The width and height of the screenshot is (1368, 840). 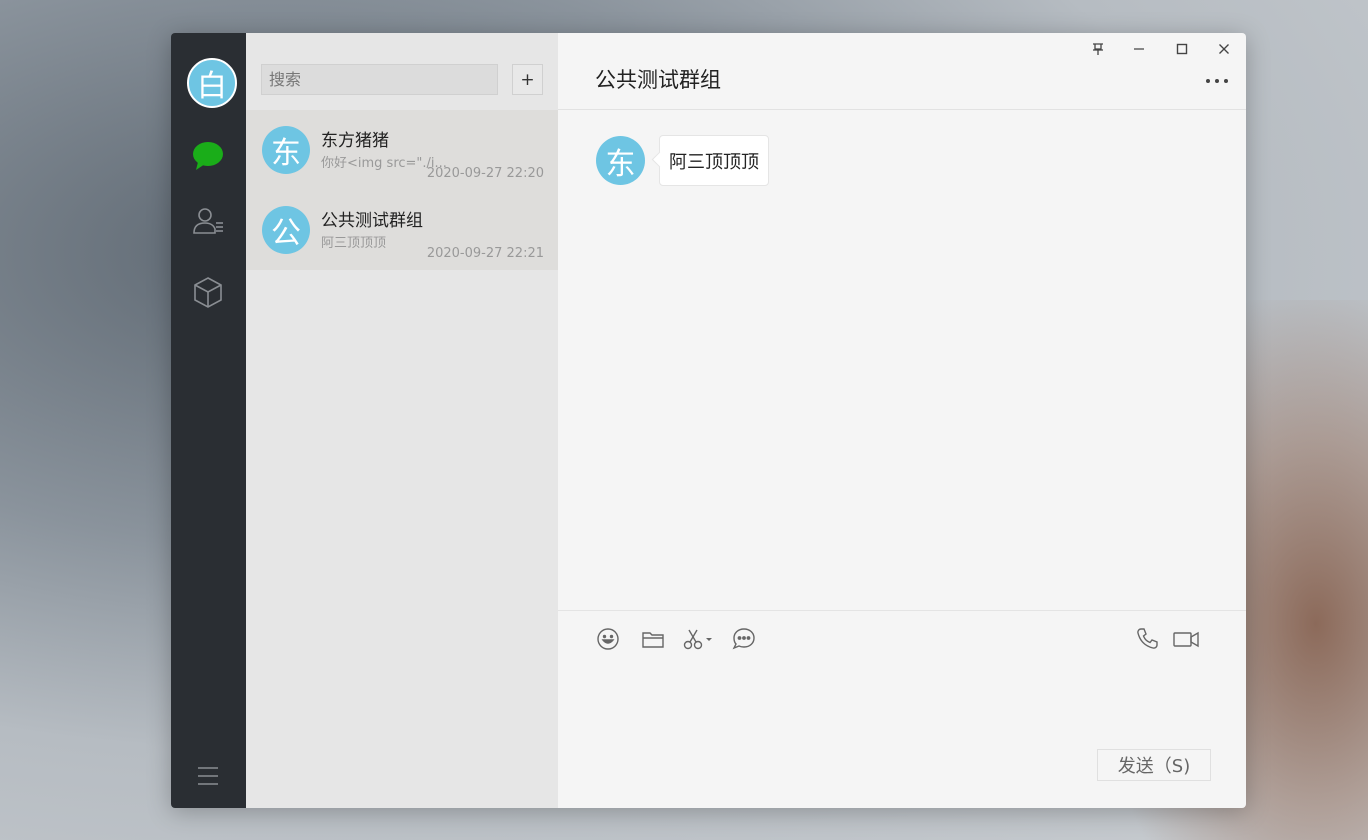 What do you see at coordinates (714, 160) in the screenshot?
I see `message-bubble: 阿三顶顶顶` at bounding box center [714, 160].